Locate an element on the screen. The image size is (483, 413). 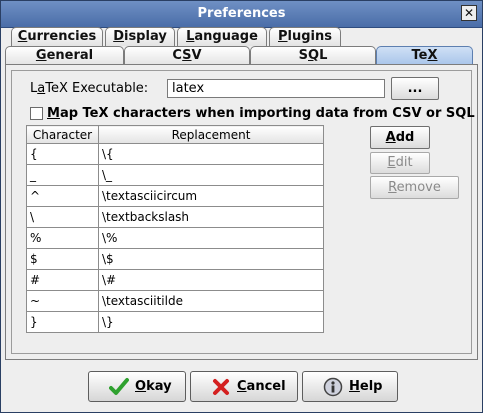
tab-label-mnemonic: P is located at coordinates (283, 36).